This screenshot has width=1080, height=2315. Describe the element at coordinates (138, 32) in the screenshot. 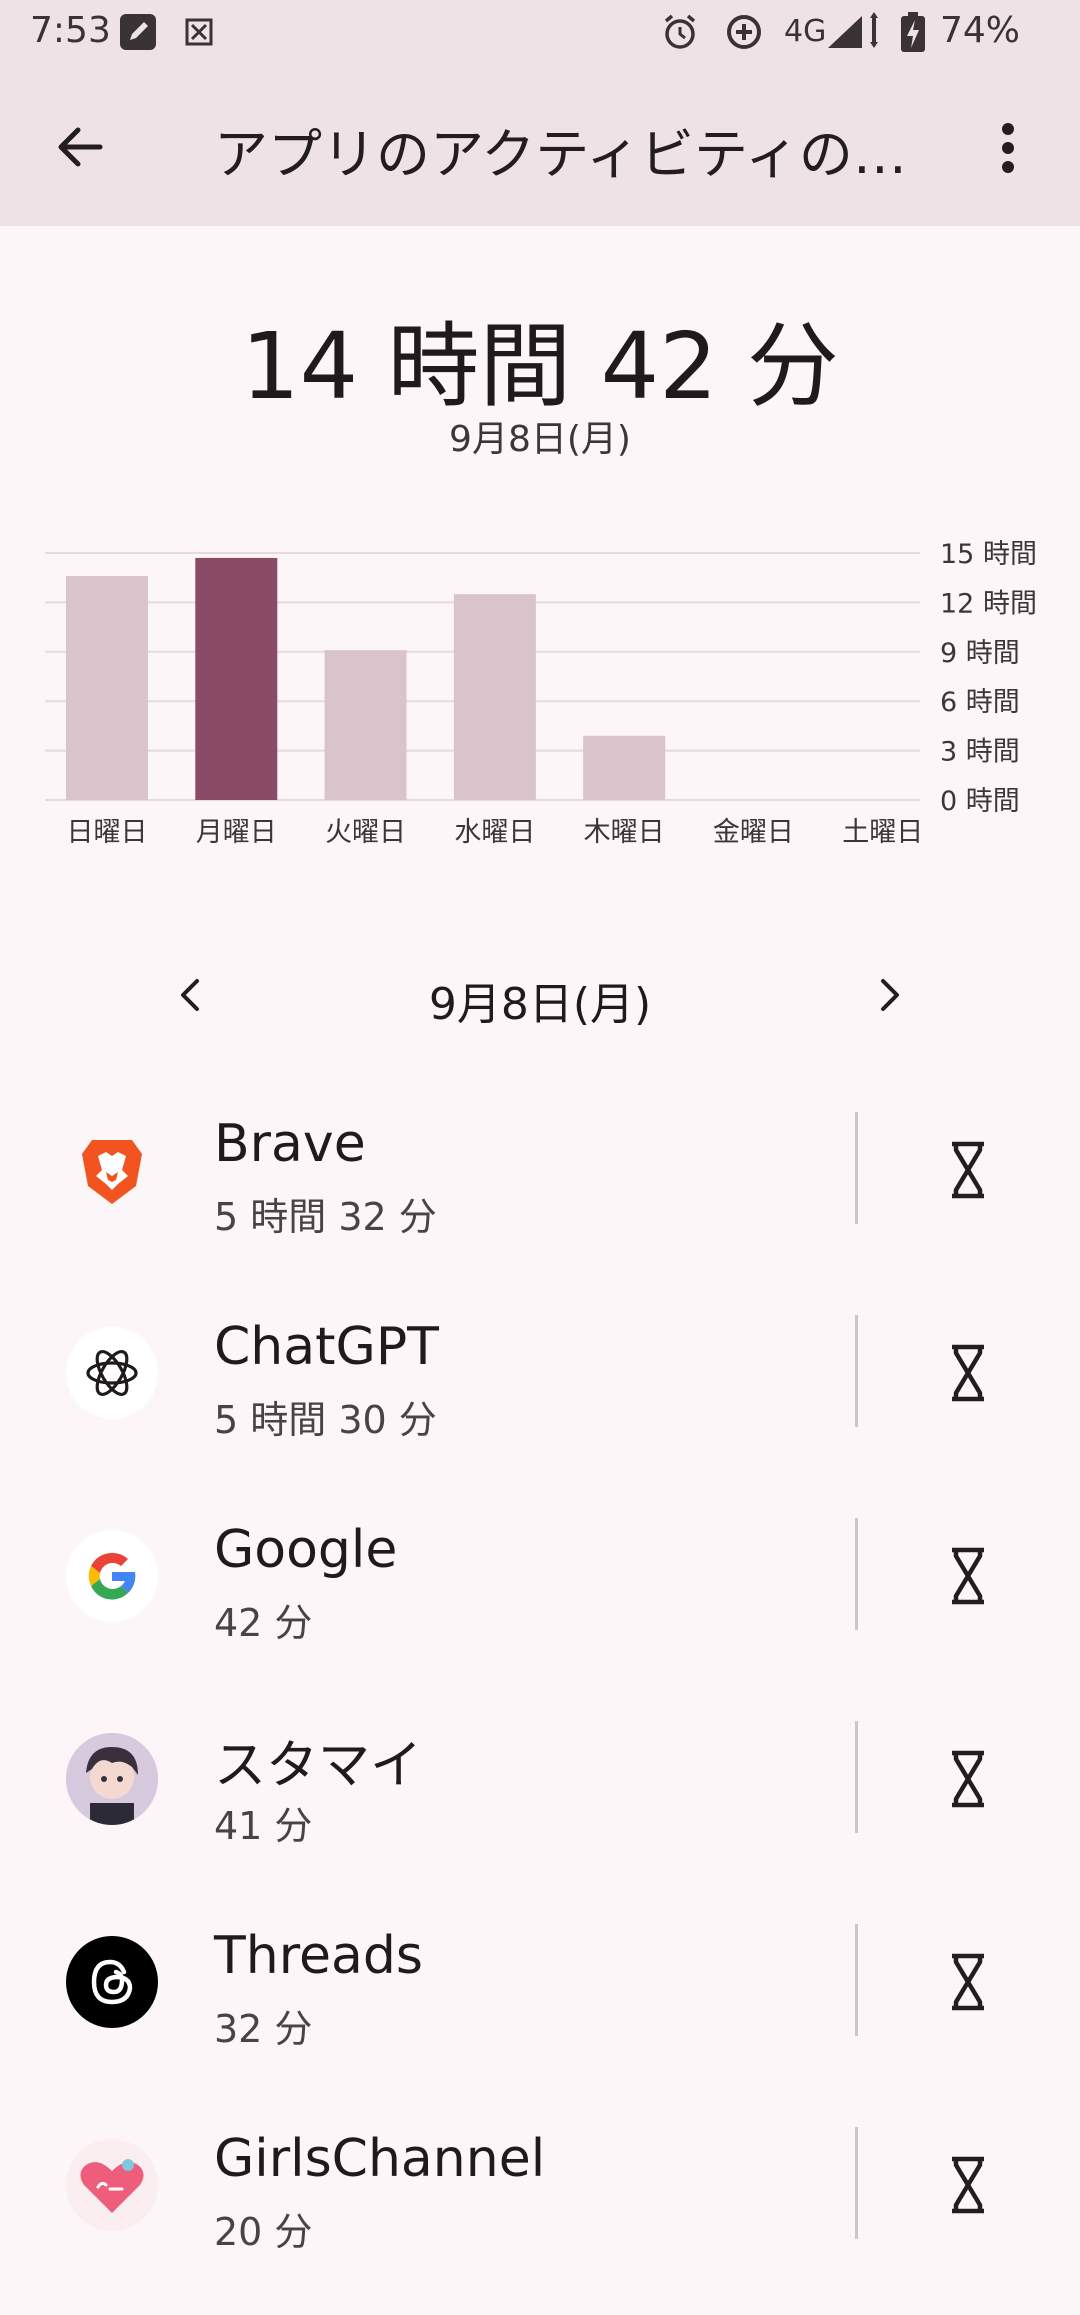

I see `note-edit-icon` at that location.